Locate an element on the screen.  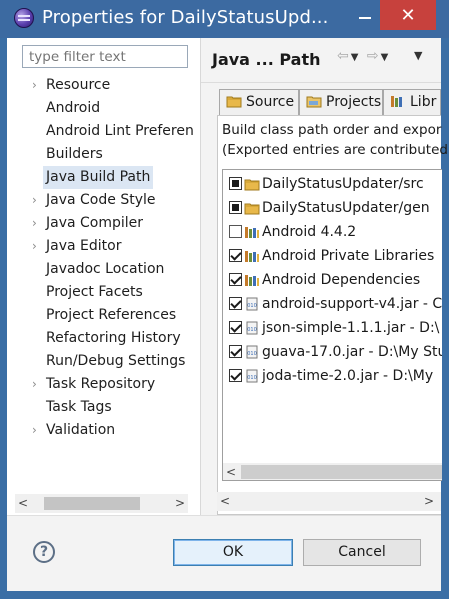
tree-item: Project Facets is located at coordinates (103, 292).